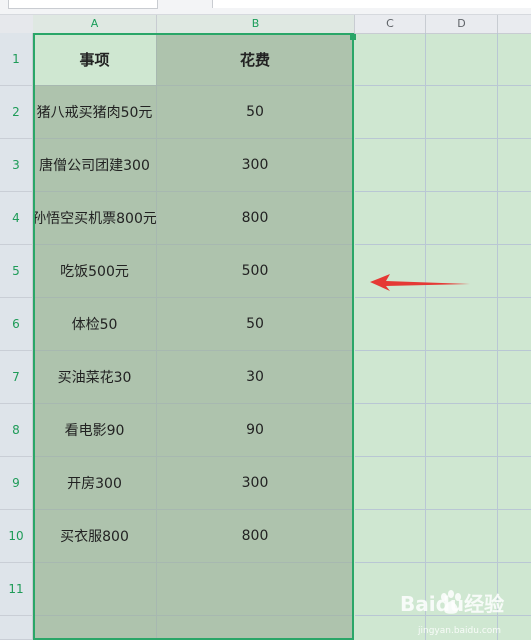 The width and height of the screenshot is (531, 640). I want to click on cell-item: 唐僧公司团建300, so click(95, 165).